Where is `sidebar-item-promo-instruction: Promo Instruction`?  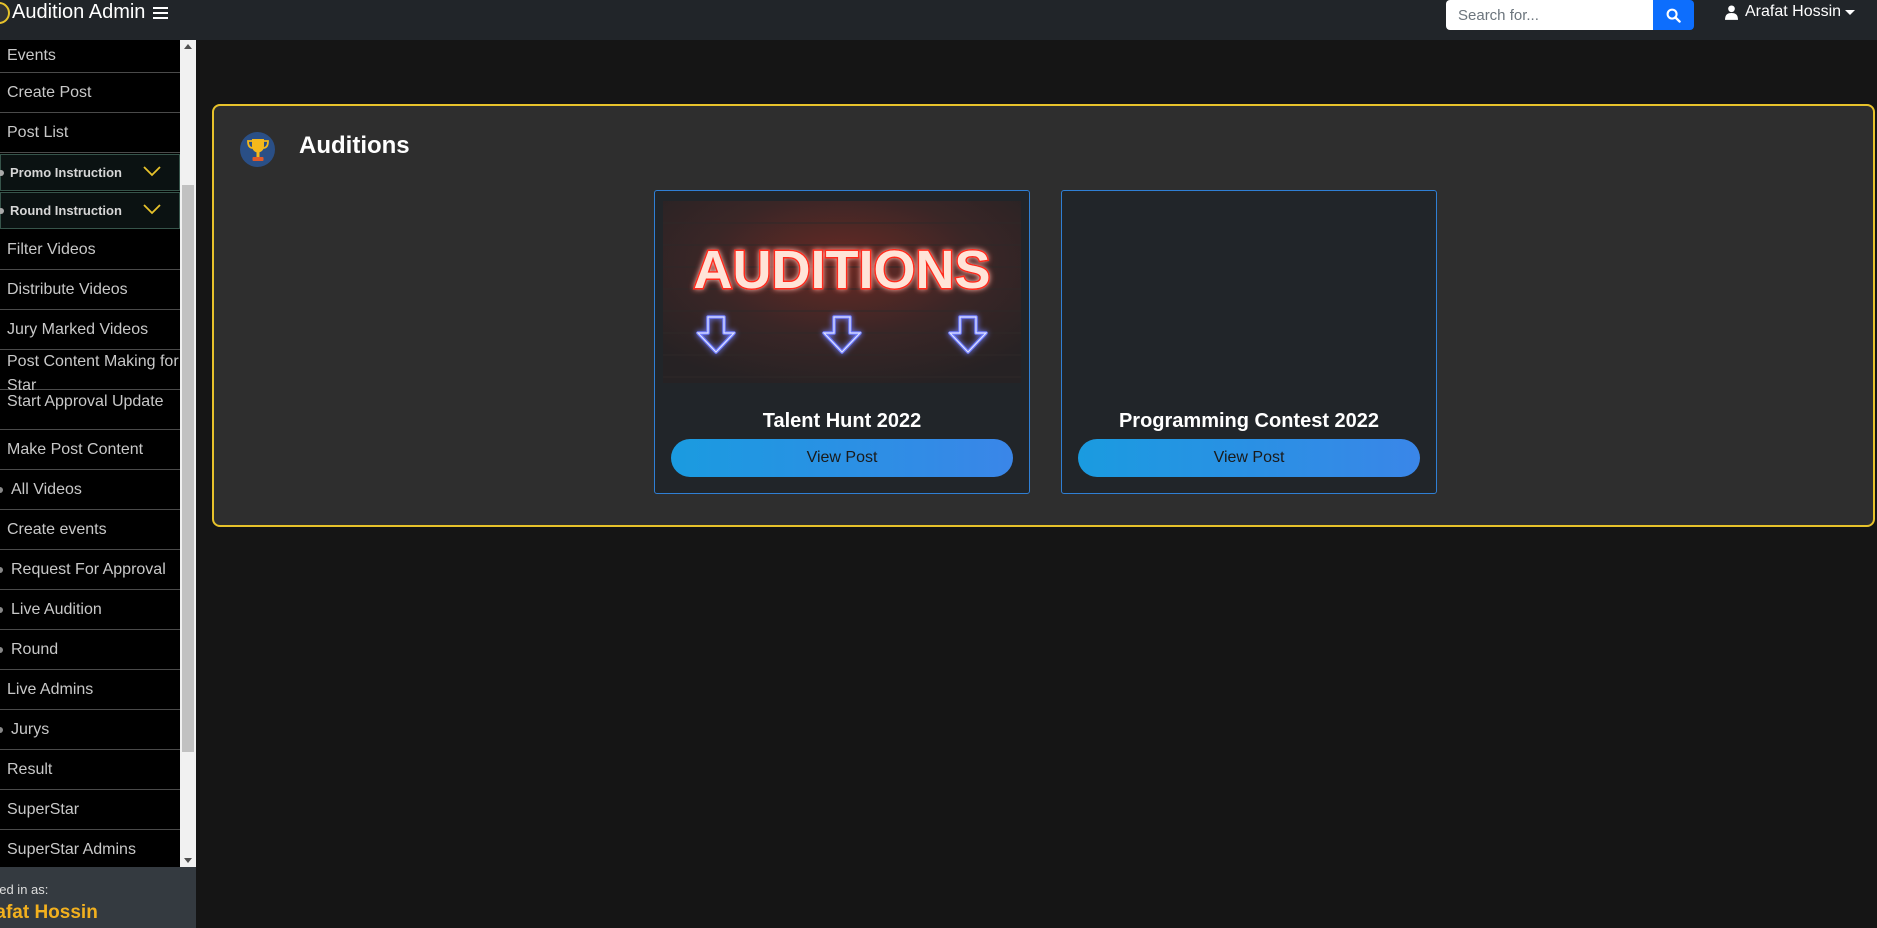
sidebar-item-promo-instruction: Promo Instruction is located at coordinates (90, 172).